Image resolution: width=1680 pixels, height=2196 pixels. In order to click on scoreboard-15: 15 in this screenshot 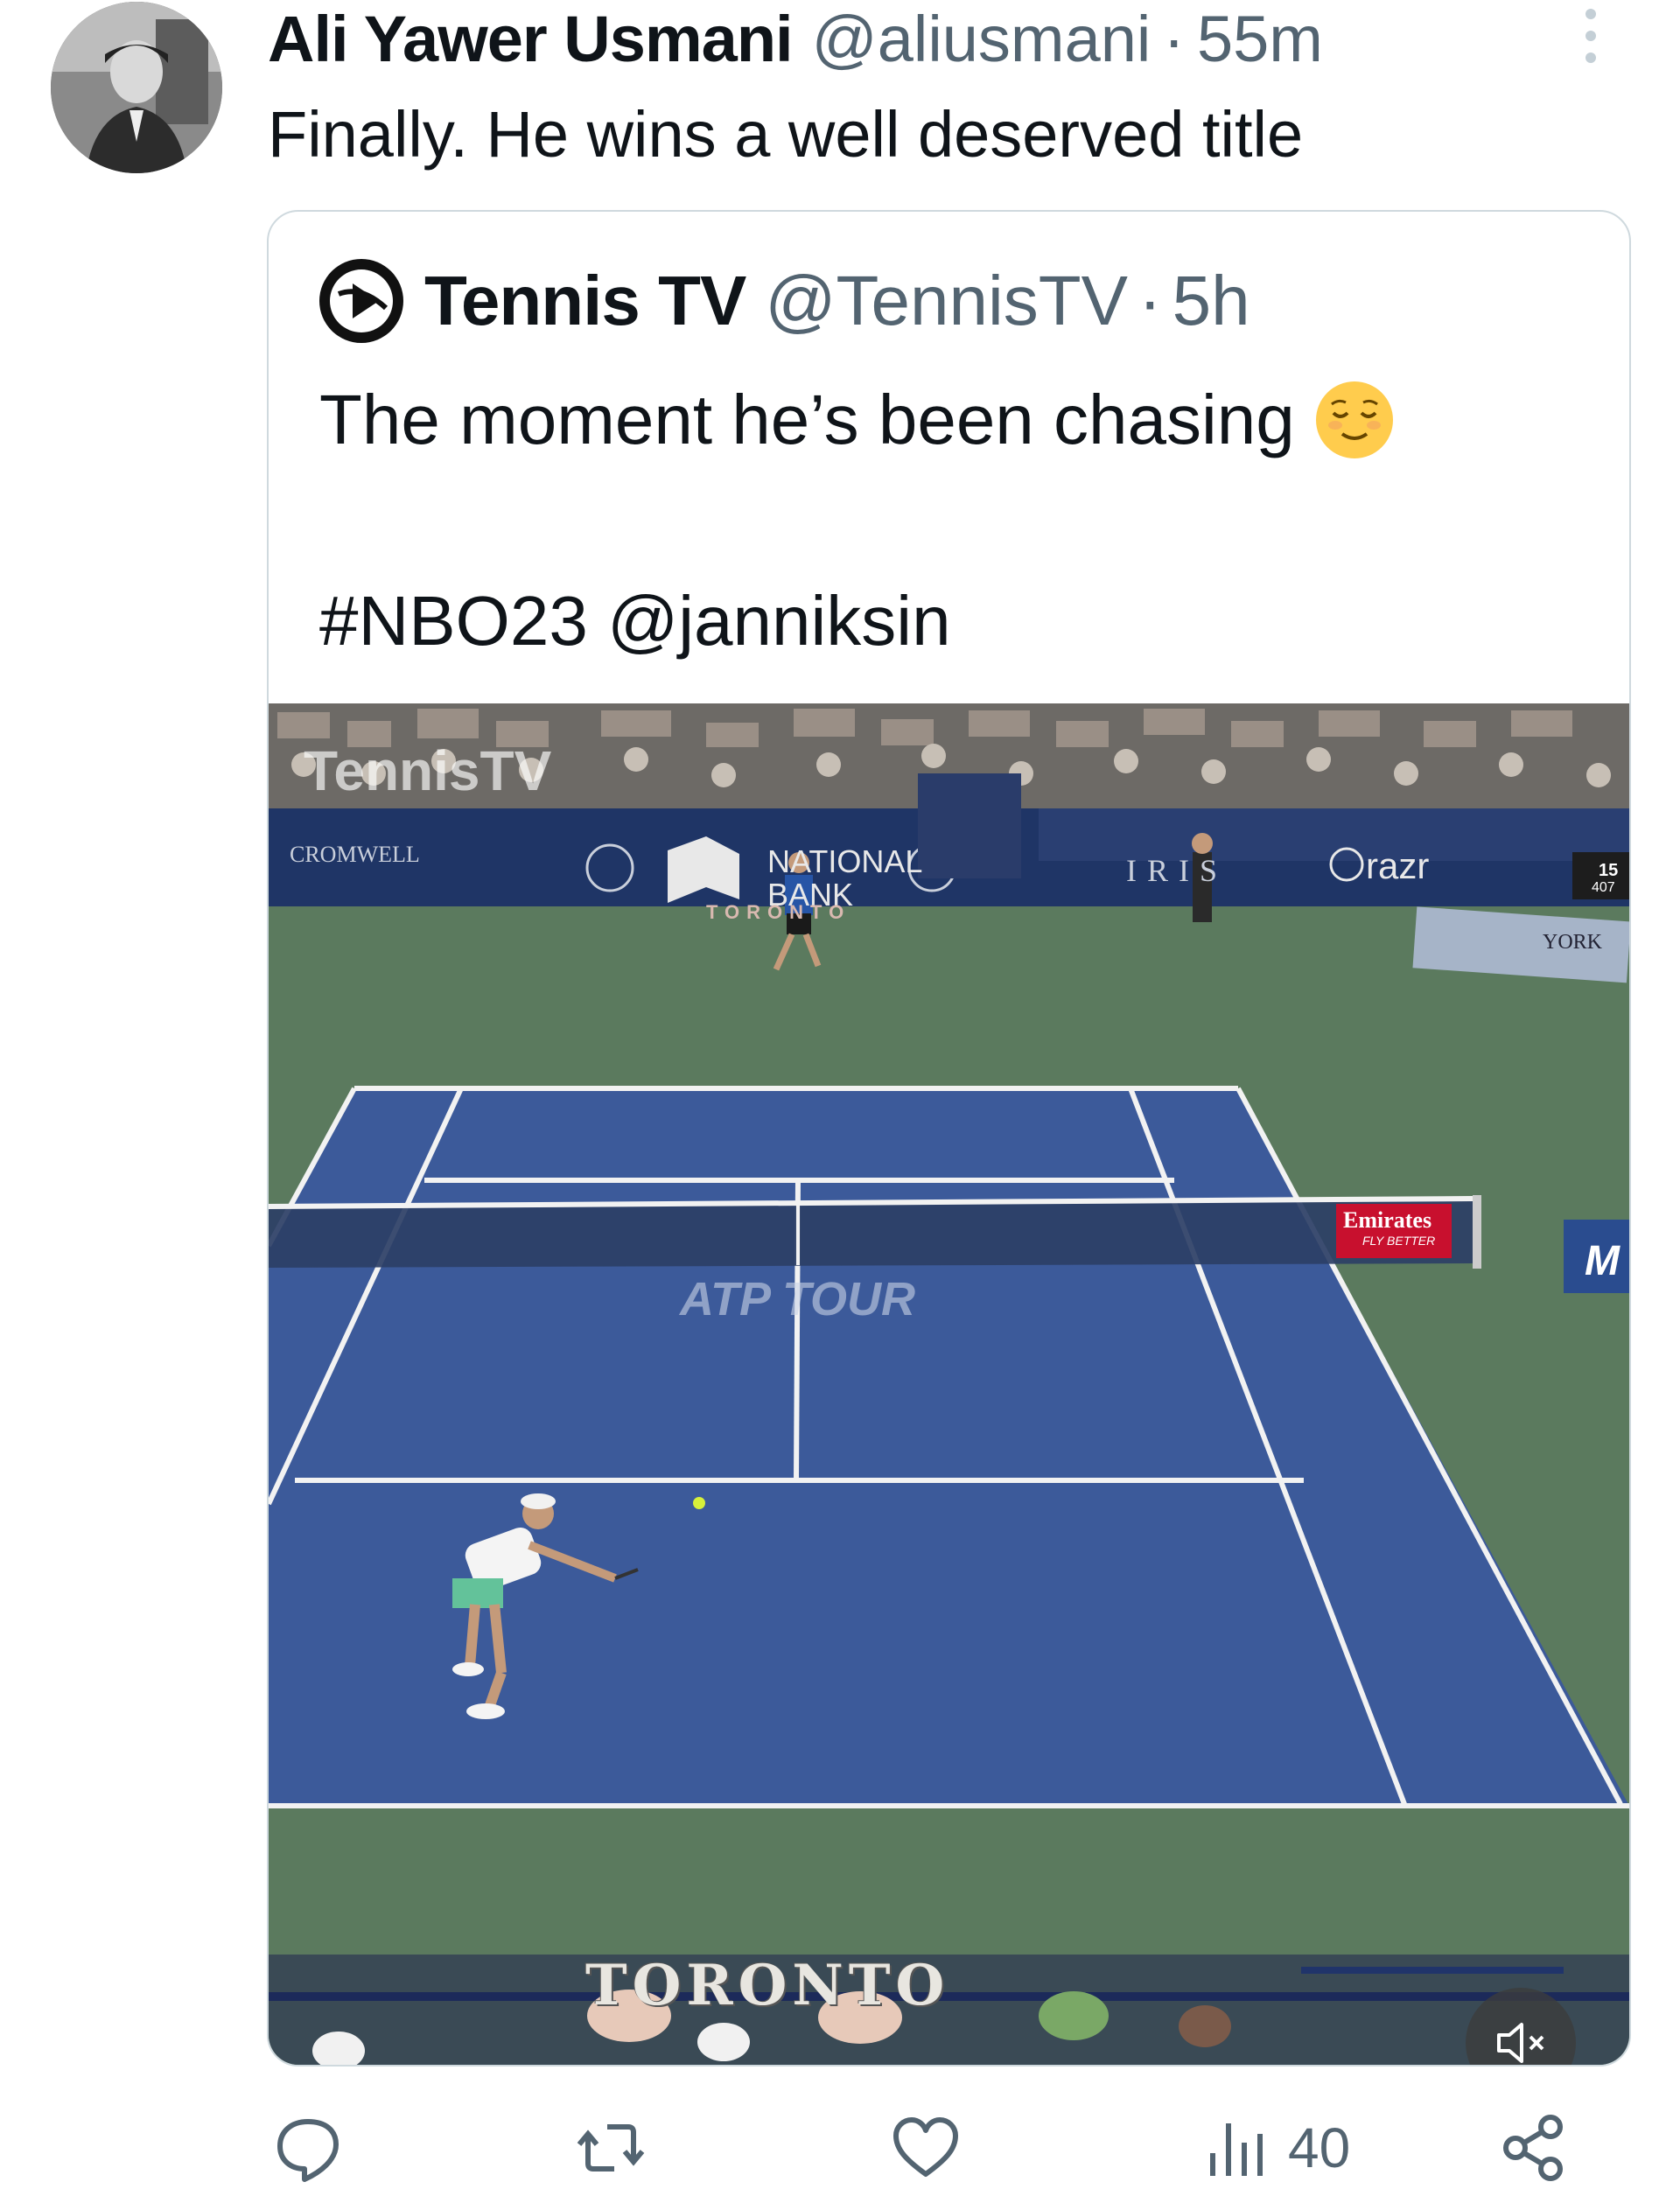, I will do `click(1609, 870)`.